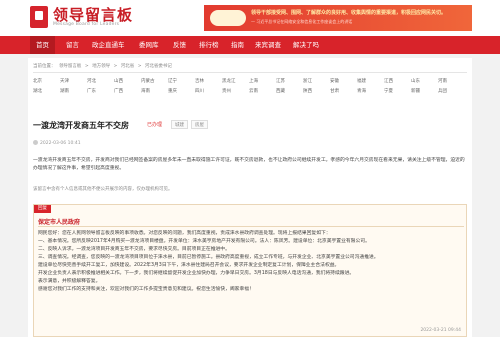 The width and height of the screenshot is (500, 337). I want to click on region-link: 新疆, so click(415, 91).